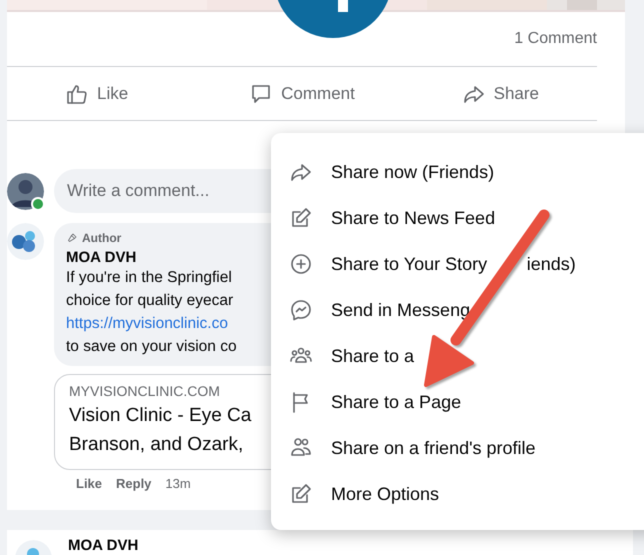 The height and width of the screenshot is (555, 644). I want to click on share-menu-item: Share to a, so click(466, 356).